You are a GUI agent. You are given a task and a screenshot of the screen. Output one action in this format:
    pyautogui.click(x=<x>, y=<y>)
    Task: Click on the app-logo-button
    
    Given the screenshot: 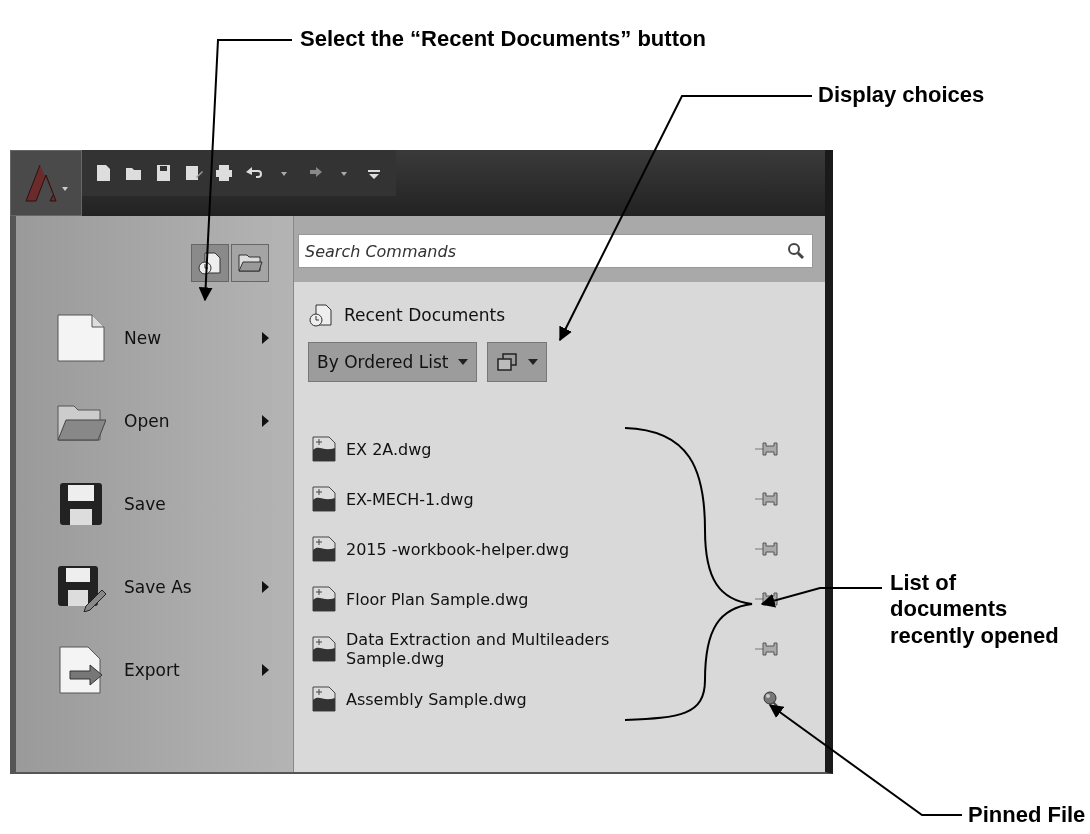 What is the action you would take?
    pyautogui.click(x=46, y=183)
    